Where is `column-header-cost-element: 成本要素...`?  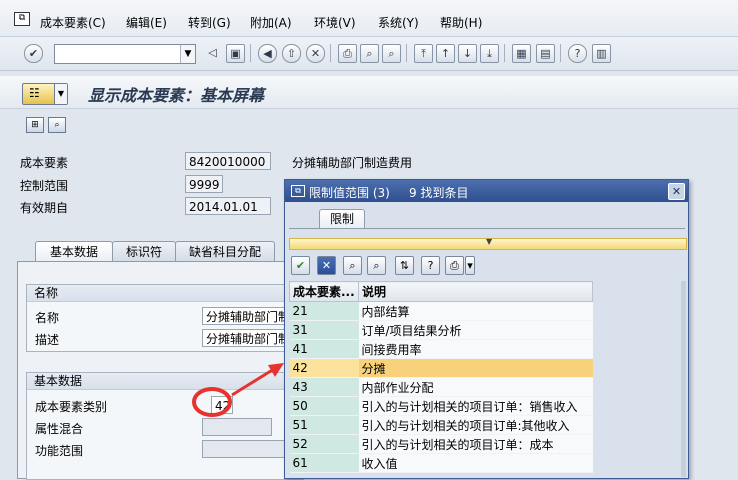
column-header-cost-element: 成本要素... is located at coordinates (324, 291).